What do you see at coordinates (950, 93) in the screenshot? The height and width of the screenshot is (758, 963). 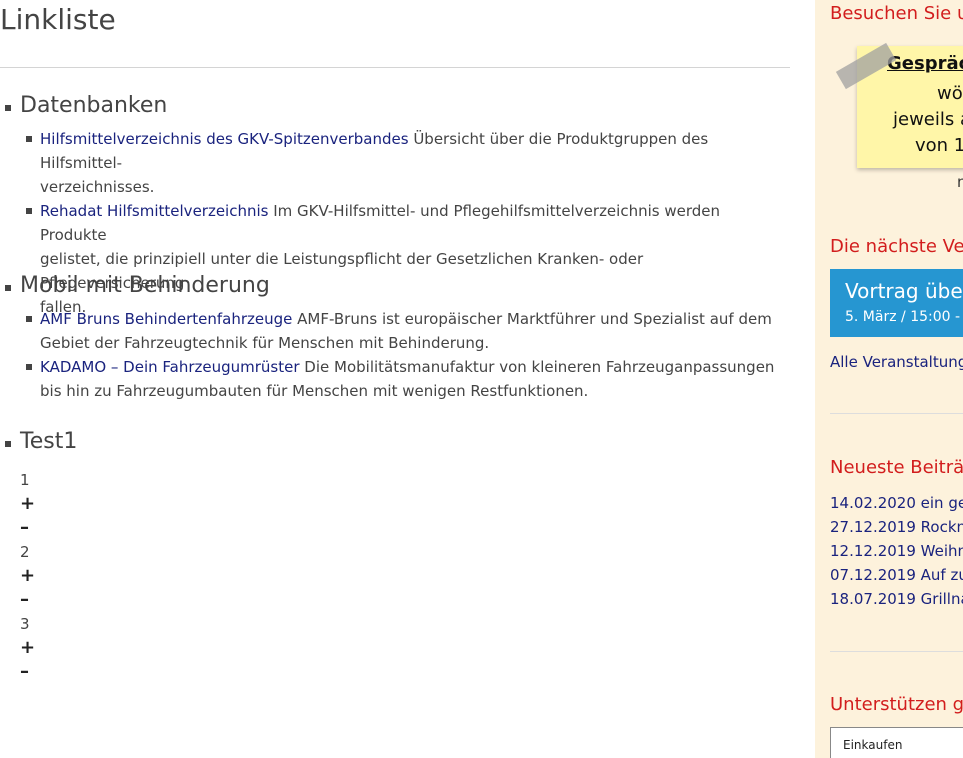 I see `sticky-note-line: wöc` at bounding box center [950, 93].